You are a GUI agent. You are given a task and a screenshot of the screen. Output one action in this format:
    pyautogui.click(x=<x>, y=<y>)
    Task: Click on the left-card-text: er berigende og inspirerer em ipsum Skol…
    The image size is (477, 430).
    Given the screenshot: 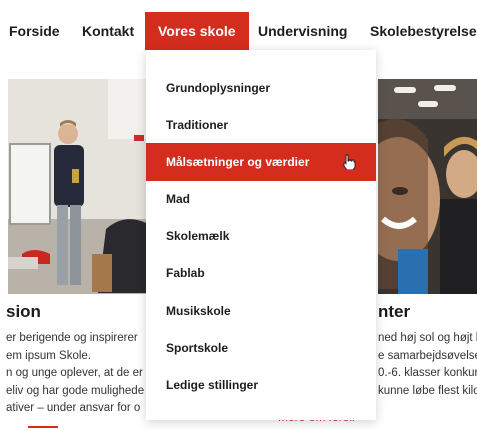 What is the action you would take?
    pyautogui.click(x=76, y=374)
    